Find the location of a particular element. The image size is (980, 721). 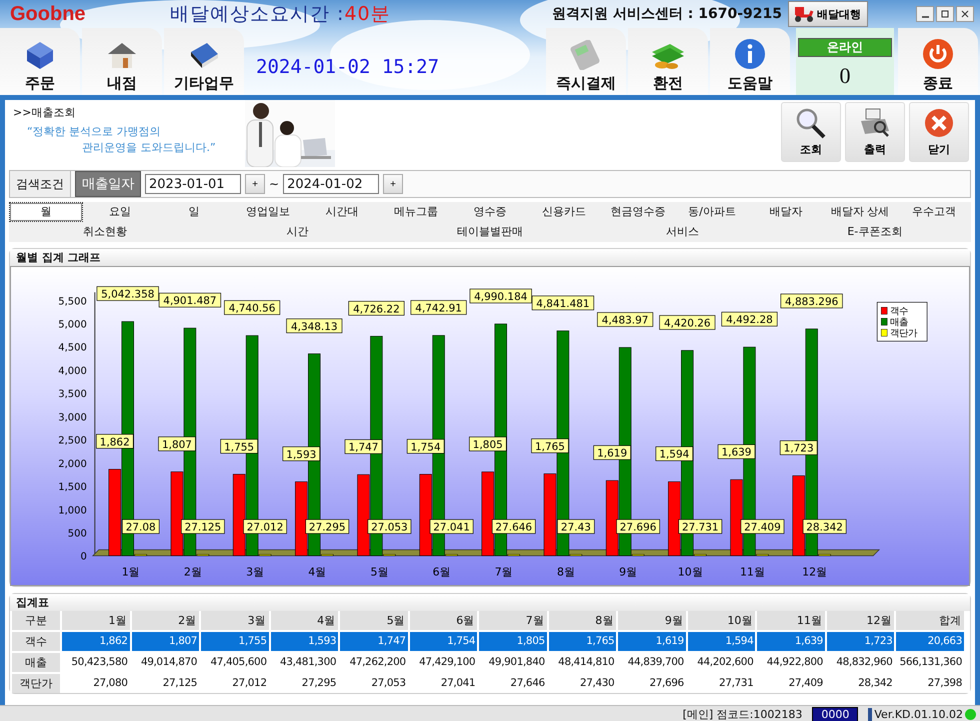

minimize-button is located at coordinates (925, 14).